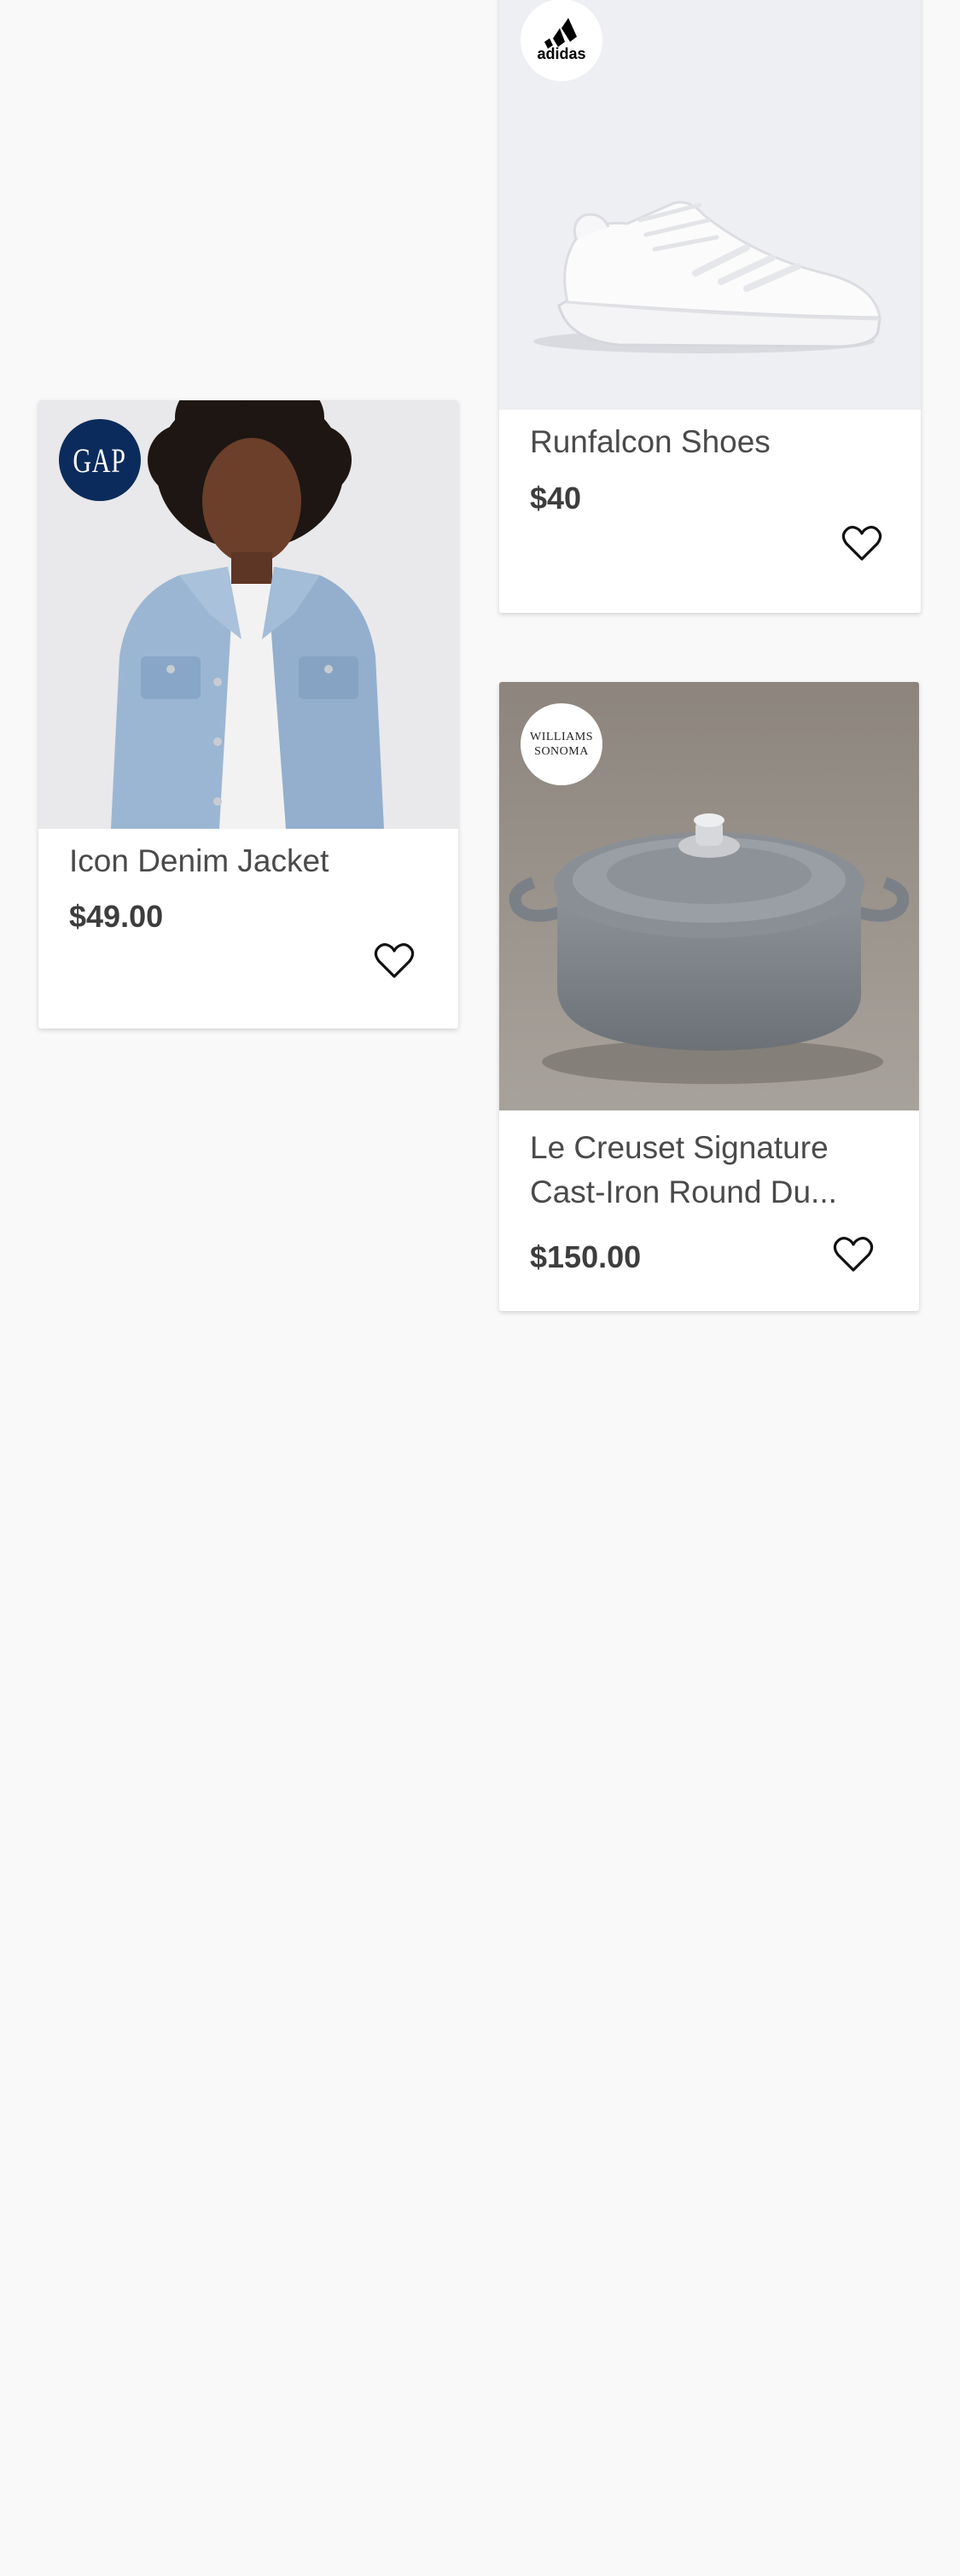 The image size is (960, 2576). What do you see at coordinates (679, 1147) in the screenshot?
I see `product-name-line: Le Creuset Signature` at bounding box center [679, 1147].